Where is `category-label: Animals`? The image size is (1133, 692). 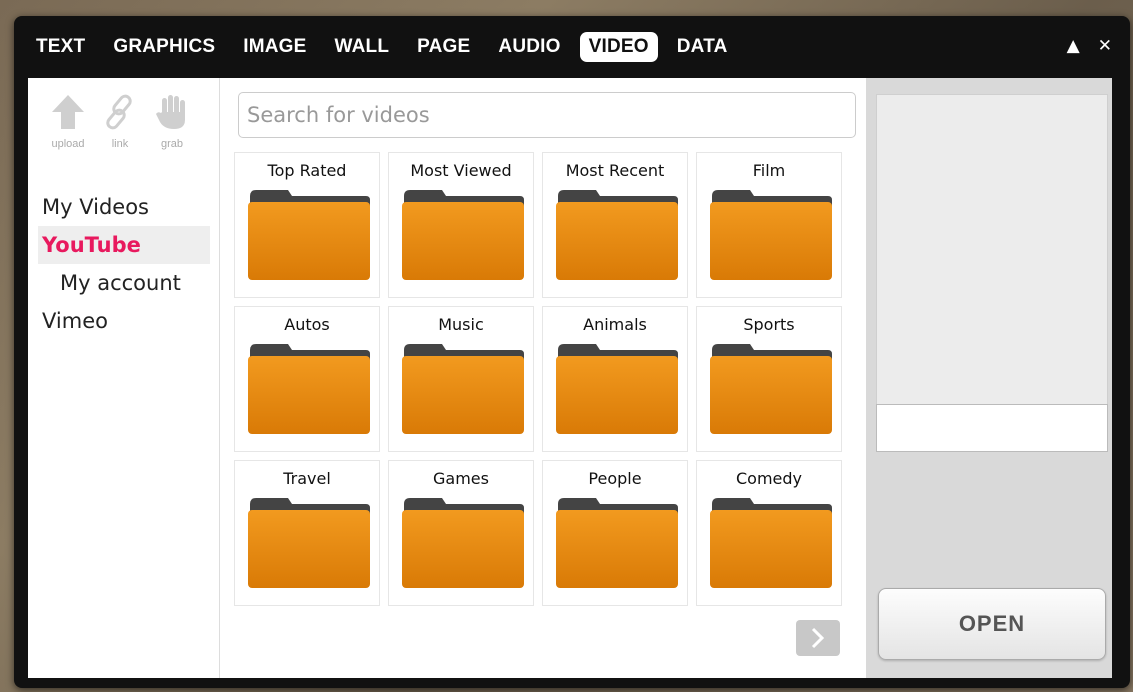 category-label: Animals is located at coordinates (615, 324).